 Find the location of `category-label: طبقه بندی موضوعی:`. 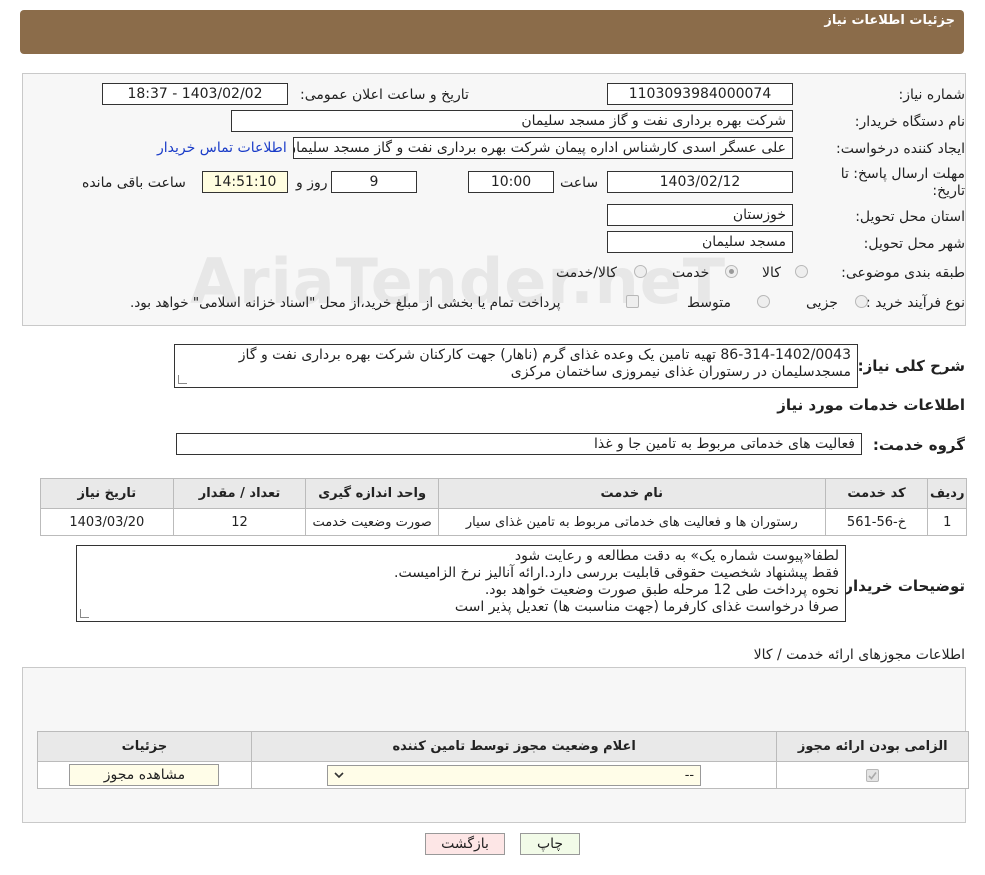

category-label: طبقه بندی موضوعی: is located at coordinates (903, 273).